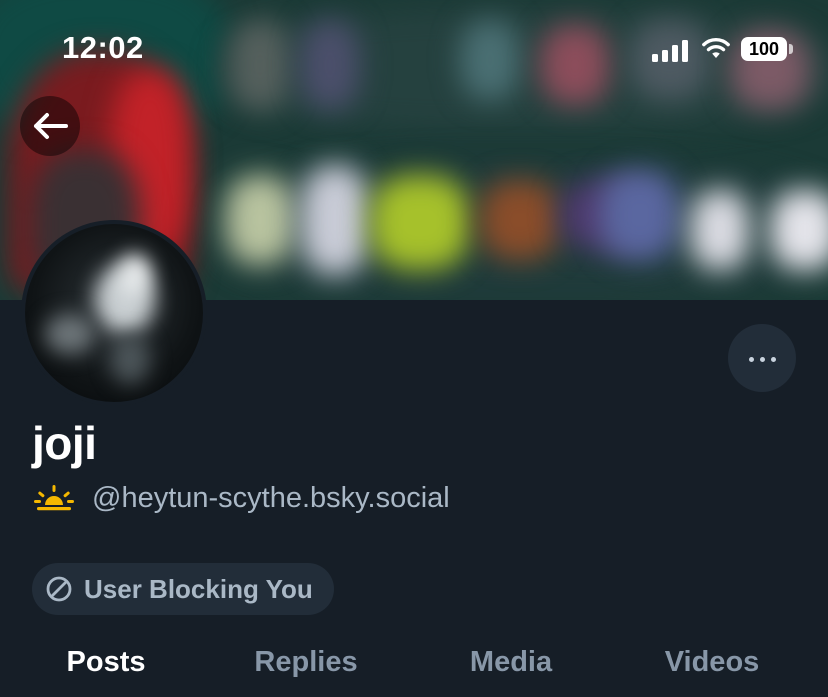 This screenshot has width=828, height=697. I want to click on profile-tabs: Posts Replies Media Videos, so click(414, 666).